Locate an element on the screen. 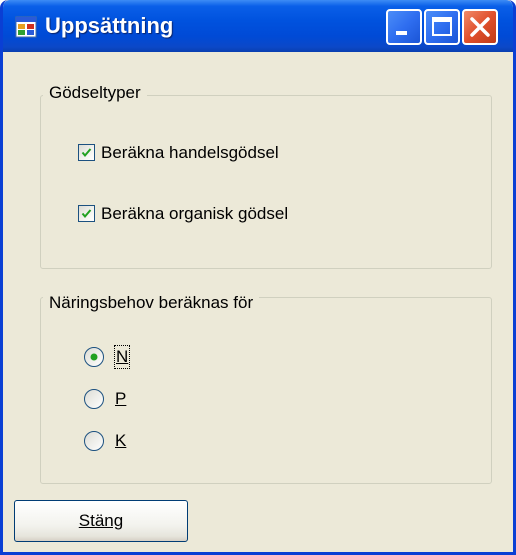 The height and width of the screenshot is (555, 516). checkbox-label: Beräkna handelsgödsel is located at coordinates (190, 152).